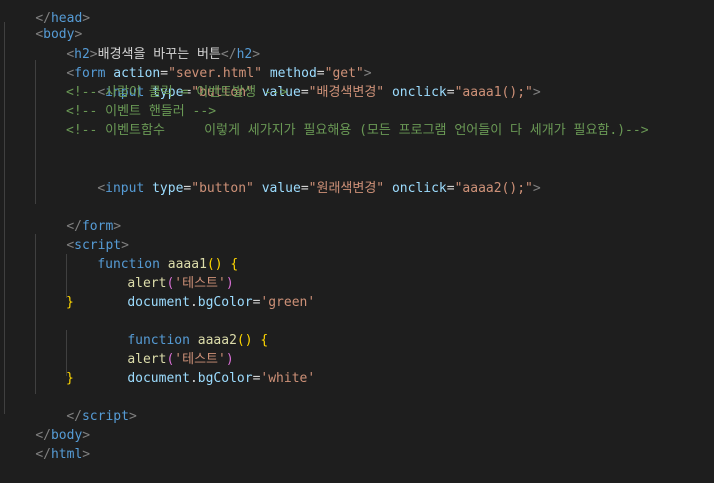 This screenshot has width=714, height=483. What do you see at coordinates (101, 416) in the screenshot?
I see `code-line: </script>` at bounding box center [101, 416].